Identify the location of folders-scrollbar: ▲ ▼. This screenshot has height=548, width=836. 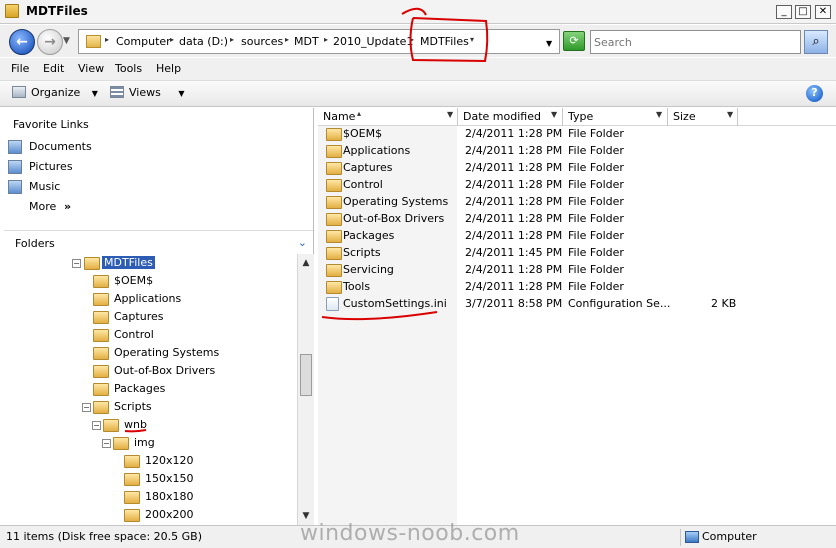
(305, 389).